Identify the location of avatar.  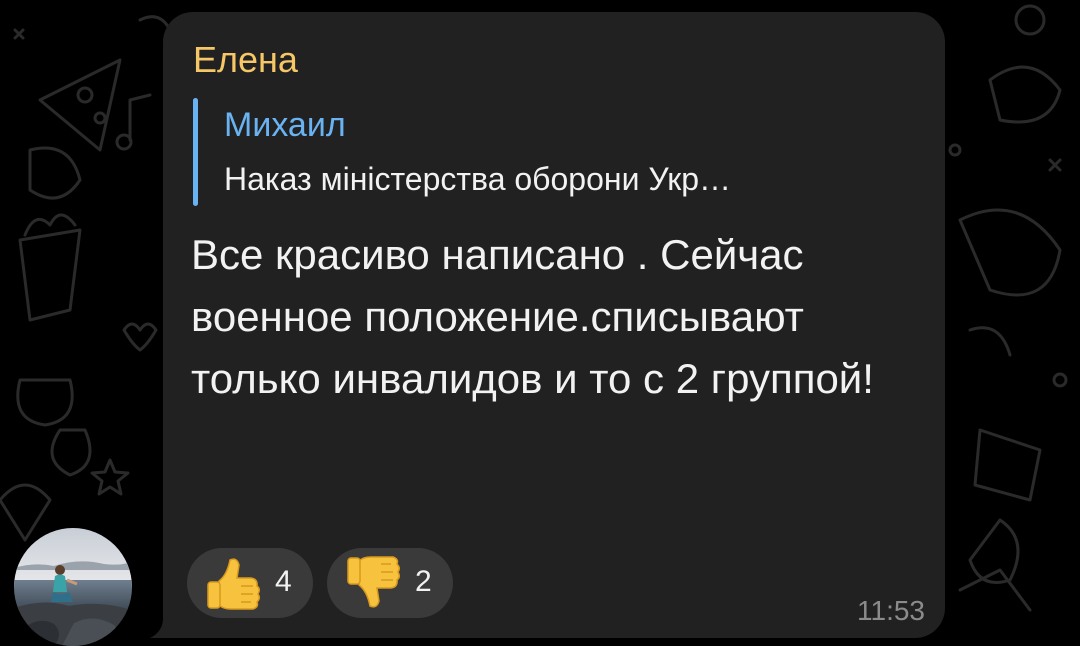
(73, 587).